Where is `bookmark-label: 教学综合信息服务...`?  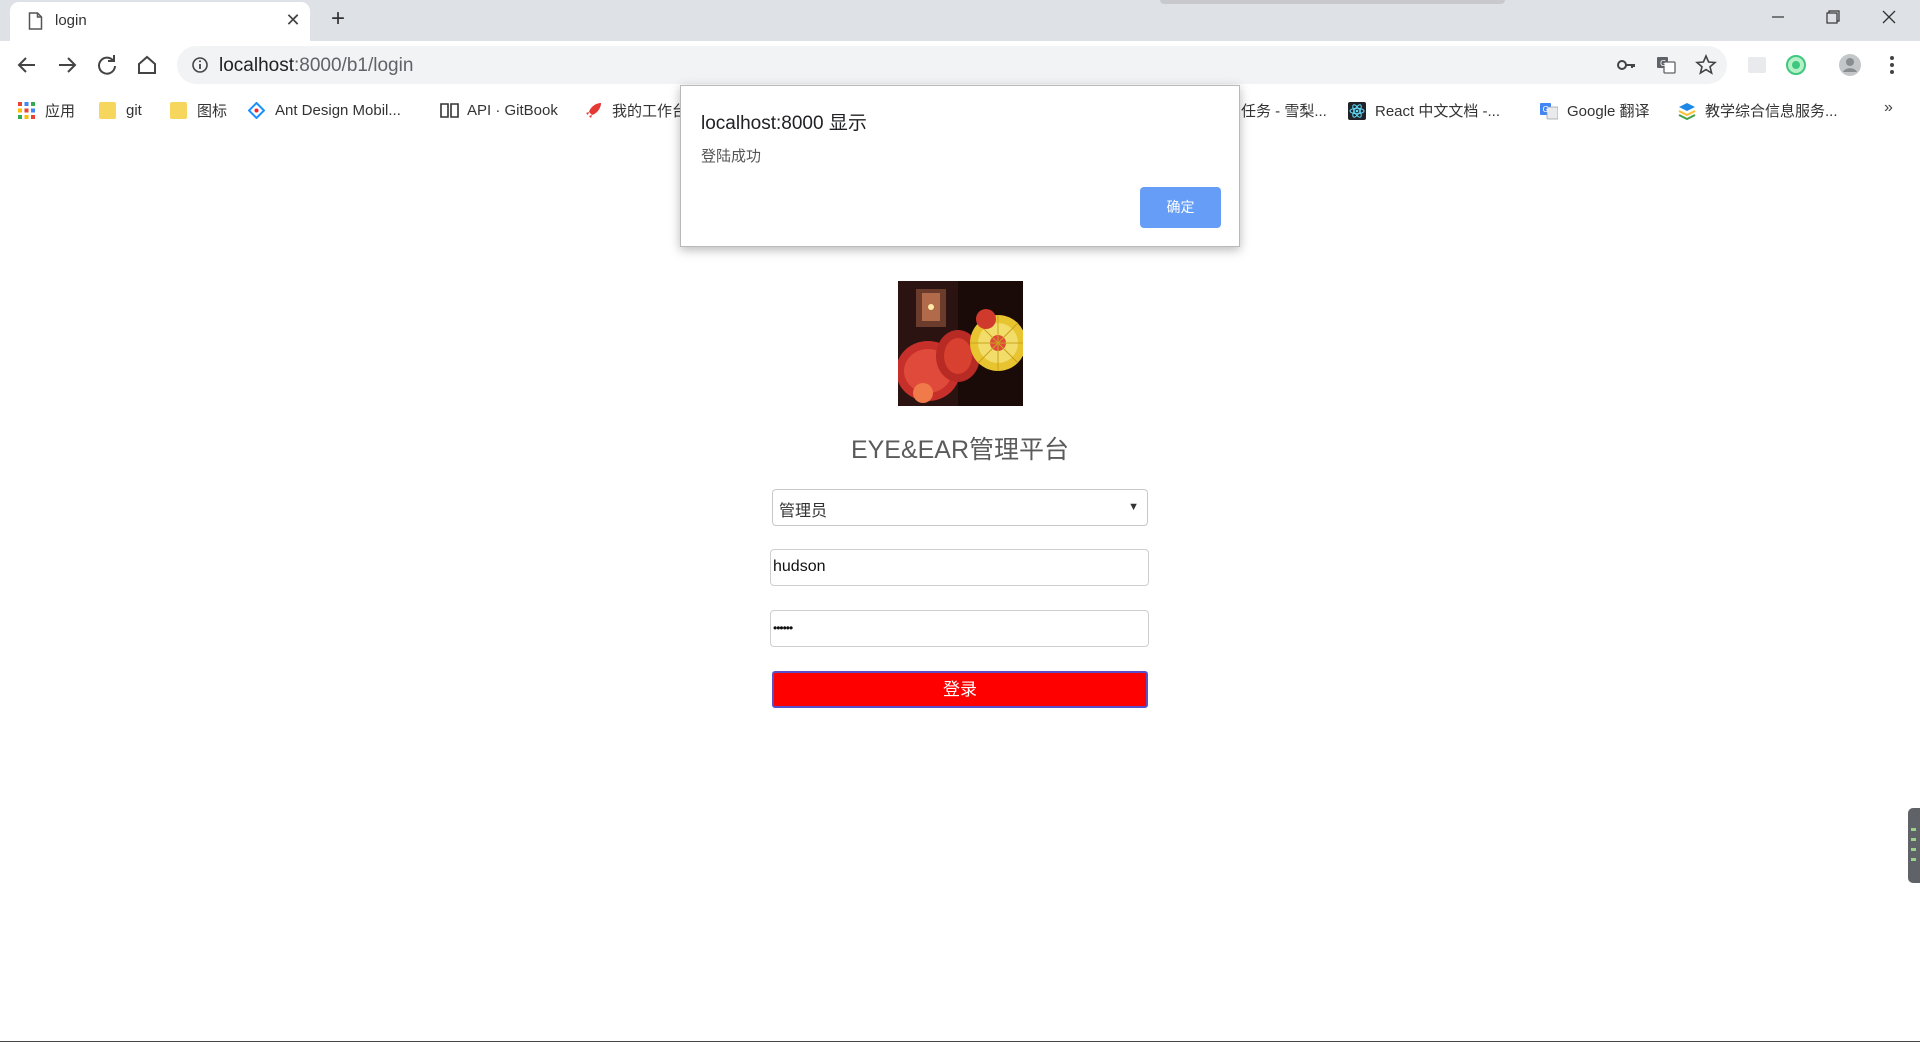 bookmark-label: 教学综合信息服务... is located at coordinates (1771, 111).